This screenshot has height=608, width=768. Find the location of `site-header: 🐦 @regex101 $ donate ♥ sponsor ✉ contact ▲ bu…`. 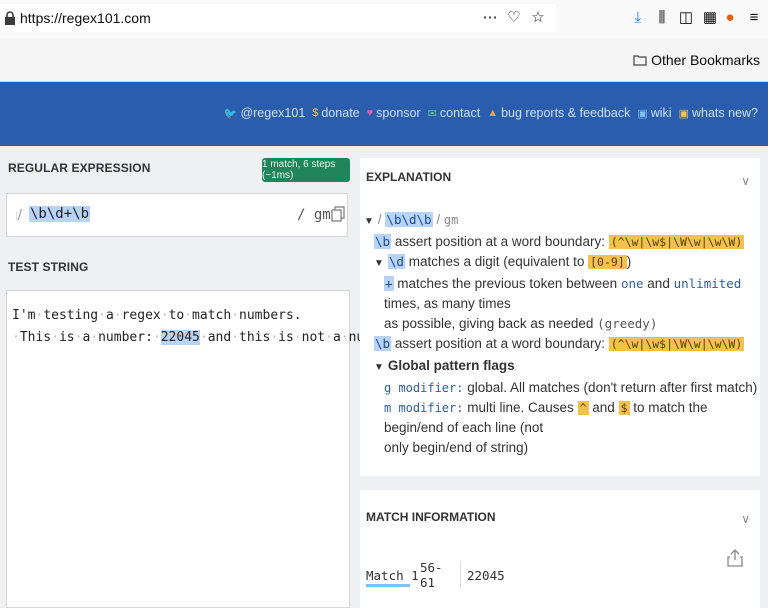

site-header: 🐦 @regex101 $ donate ♥ sponsor ✉ contact ▲ bu… is located at coordinates (384, 114).